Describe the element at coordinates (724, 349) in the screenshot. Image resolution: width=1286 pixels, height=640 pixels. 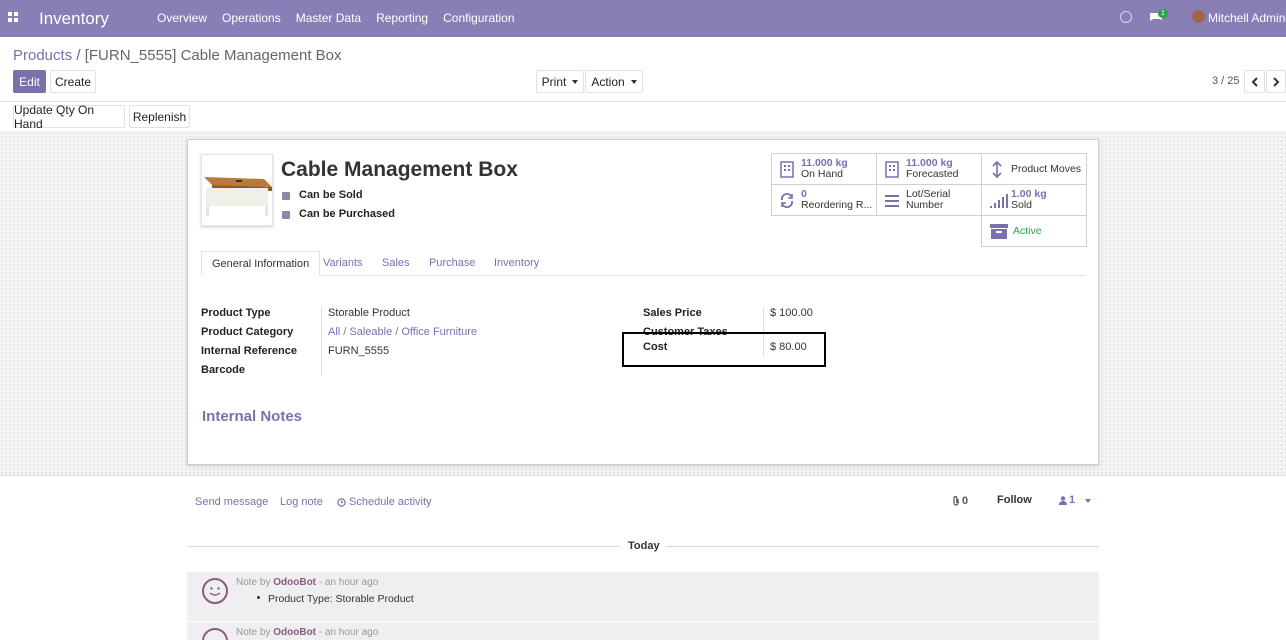
I see `cost-highlight-box` at that location.